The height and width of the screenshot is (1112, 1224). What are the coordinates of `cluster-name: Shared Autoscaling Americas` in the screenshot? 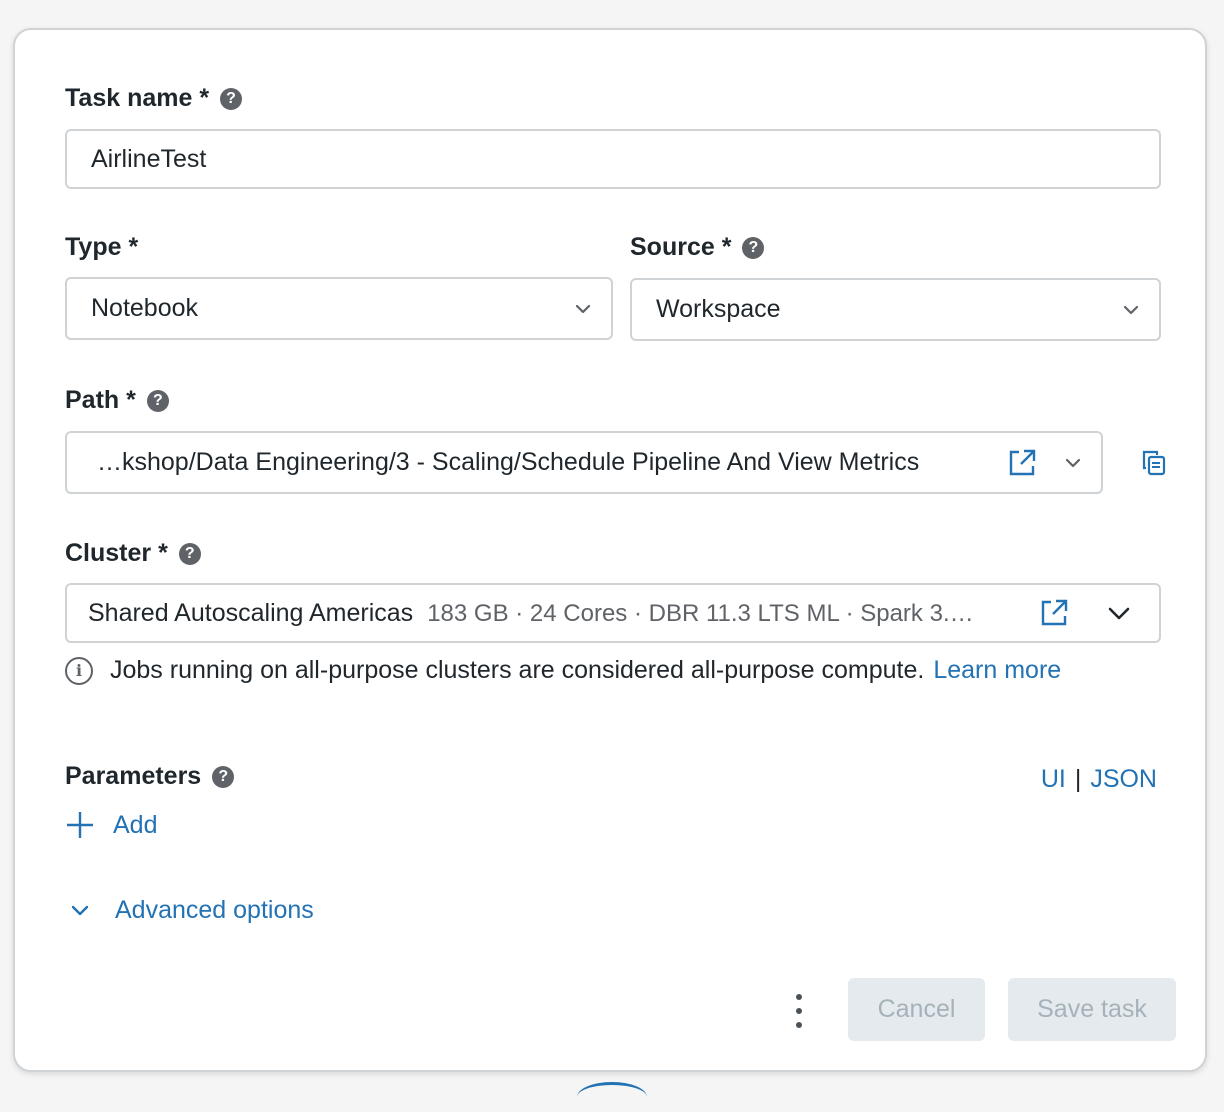 It's located at (251, 612).